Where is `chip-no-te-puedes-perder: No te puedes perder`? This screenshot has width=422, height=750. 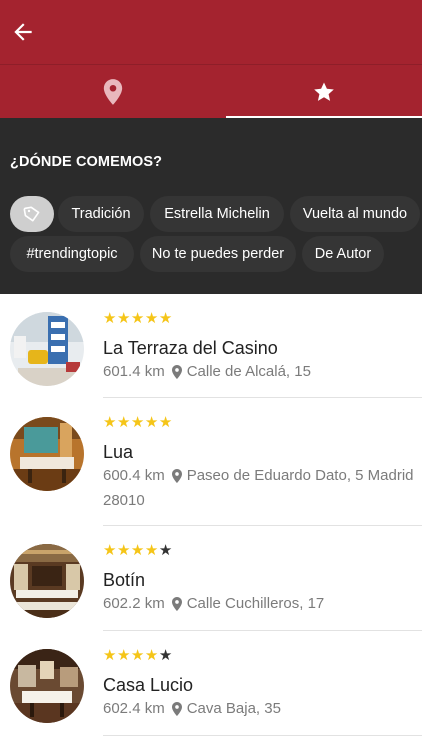 chip-no-te-puedes-perder: No te puedes perder is located at coordinates (218, 254).